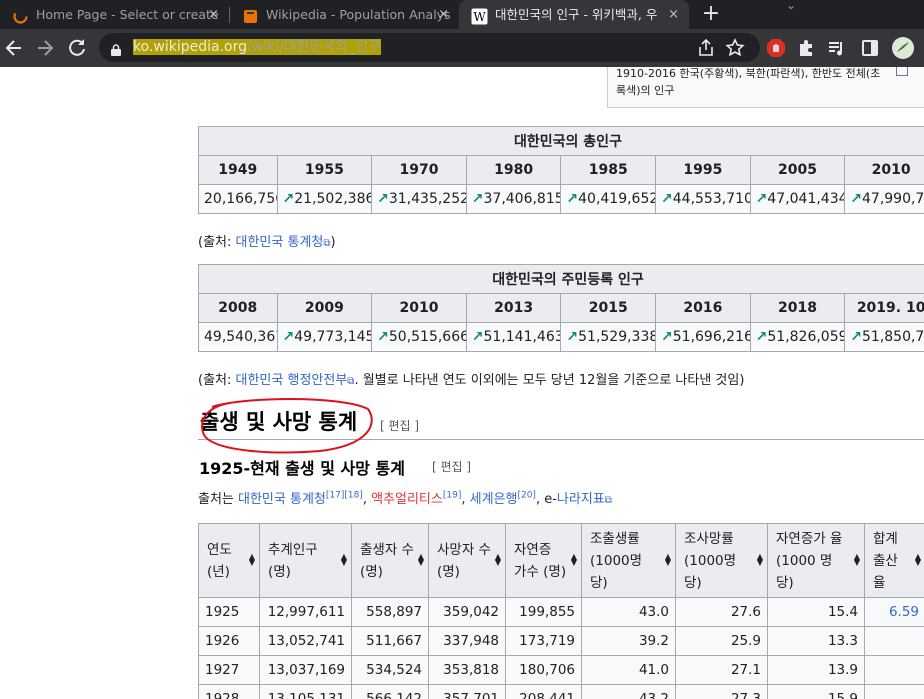 This screenshot has height=699, width=924. What do you see at coordinates (333, 199) in the screenshot?
I see `value-text: 21,502,386` at bounding box center [333, 199].